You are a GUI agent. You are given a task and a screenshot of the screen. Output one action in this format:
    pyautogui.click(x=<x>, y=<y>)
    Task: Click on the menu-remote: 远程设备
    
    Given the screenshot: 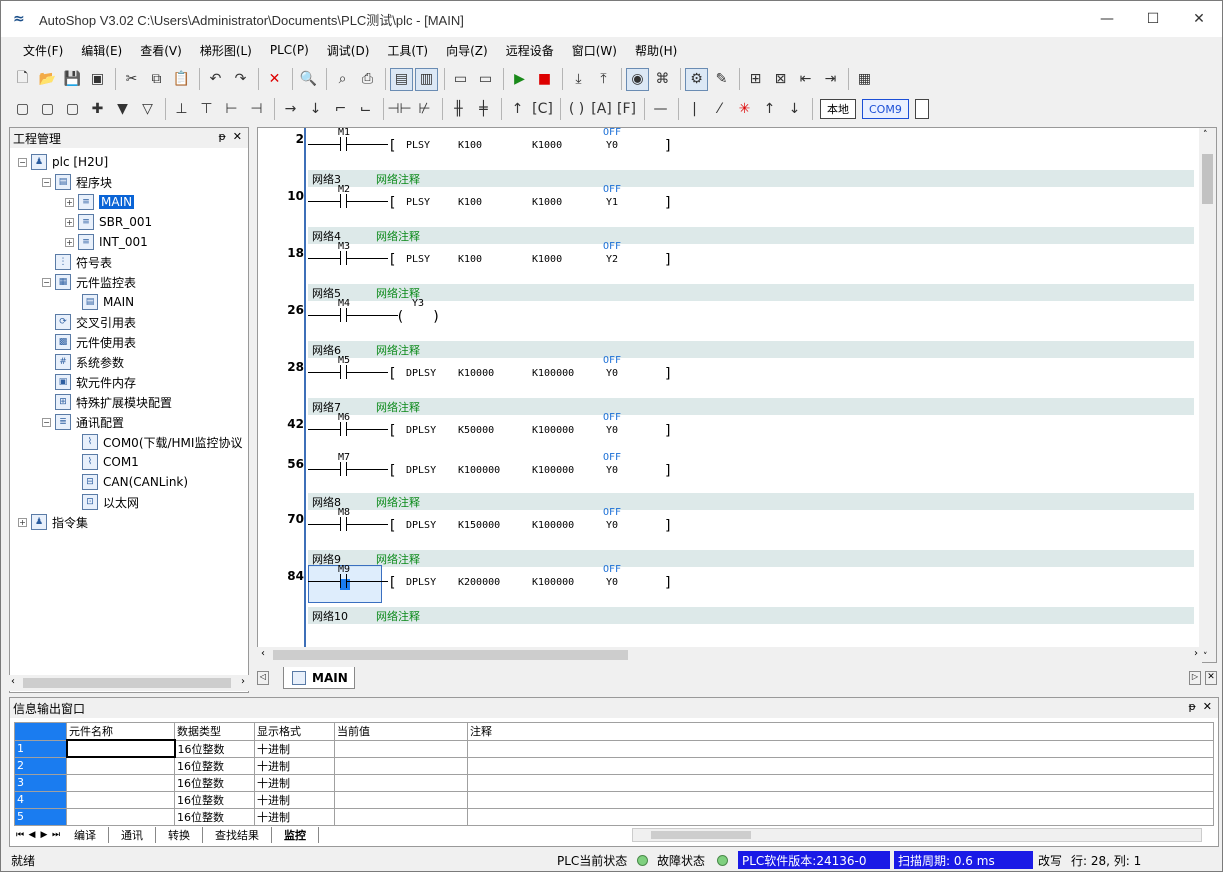 What is the action you would take?
    pyautogui.click(x=527, y=50)
    